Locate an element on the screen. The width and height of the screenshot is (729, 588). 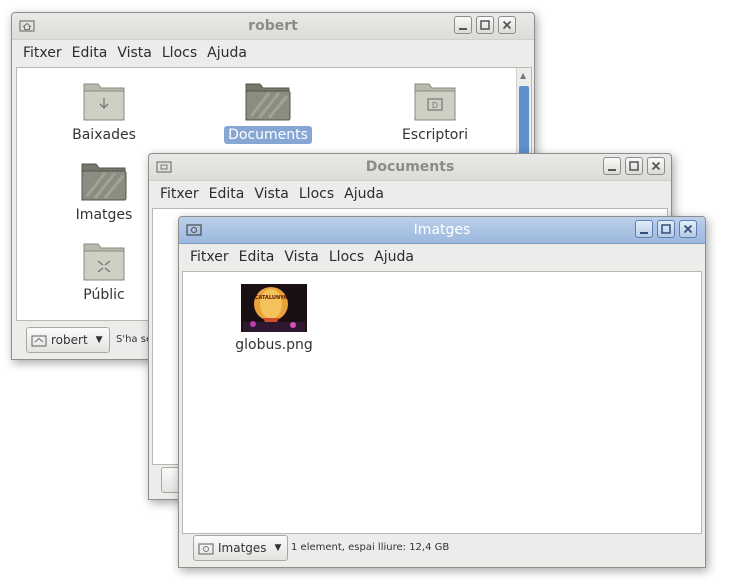
file-item-globus: CATALUNYA globus.png is located at coordinates (274, 319).